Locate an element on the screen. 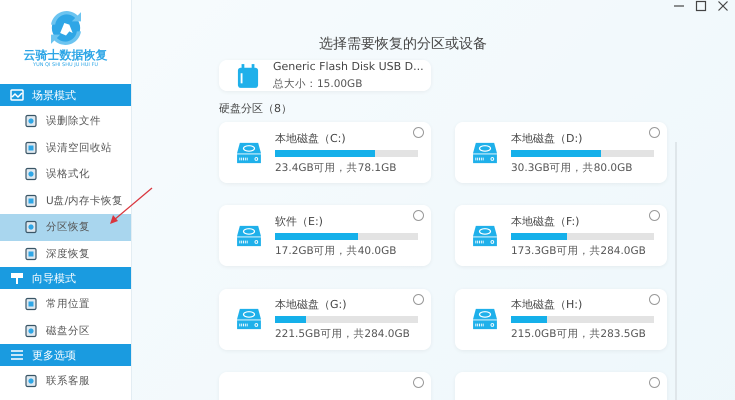  partition-name: 本地磁盘（F:) is located at coordinates (545, 221).